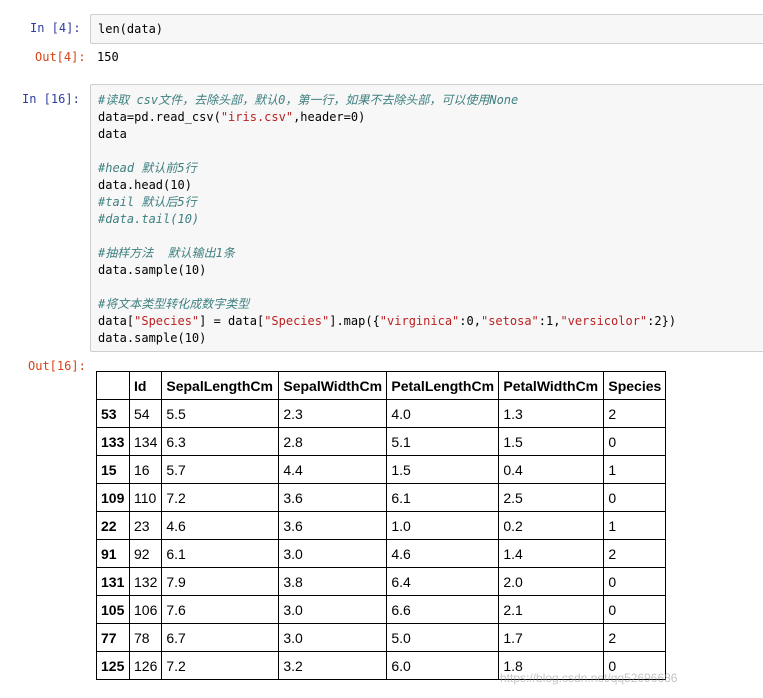 The width and height of the screenshot is (763, 698). I want to click on table-cell: 4.6, so click(443, 553).